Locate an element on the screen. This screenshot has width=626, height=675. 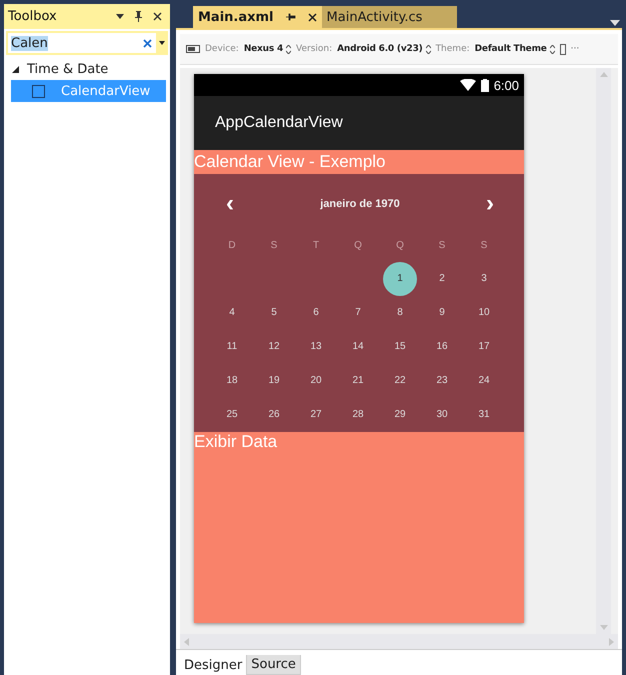
wifi-icon is located at coordinates (468, 85).